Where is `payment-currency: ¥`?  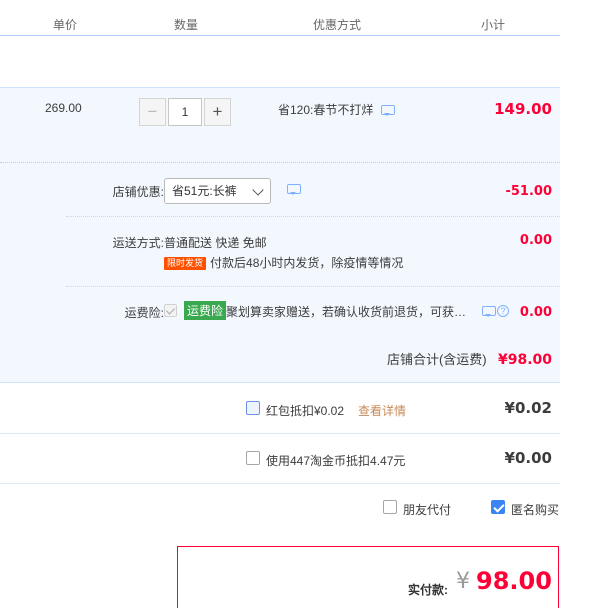
payment-currency: ¥ is located at coordinates (463, 581).